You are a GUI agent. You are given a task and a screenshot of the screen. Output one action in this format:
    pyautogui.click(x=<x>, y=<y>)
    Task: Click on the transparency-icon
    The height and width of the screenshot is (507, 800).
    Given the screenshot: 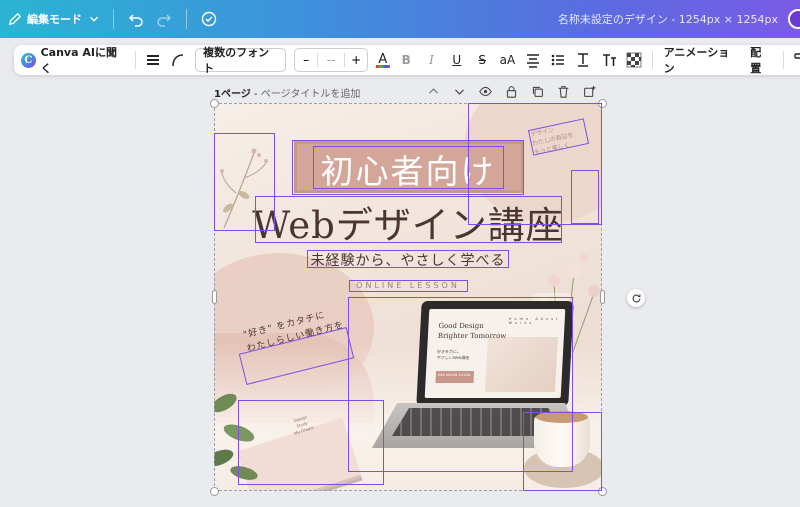 What is the action you would take?
    pyautogui.click(x=634, y=60)
    